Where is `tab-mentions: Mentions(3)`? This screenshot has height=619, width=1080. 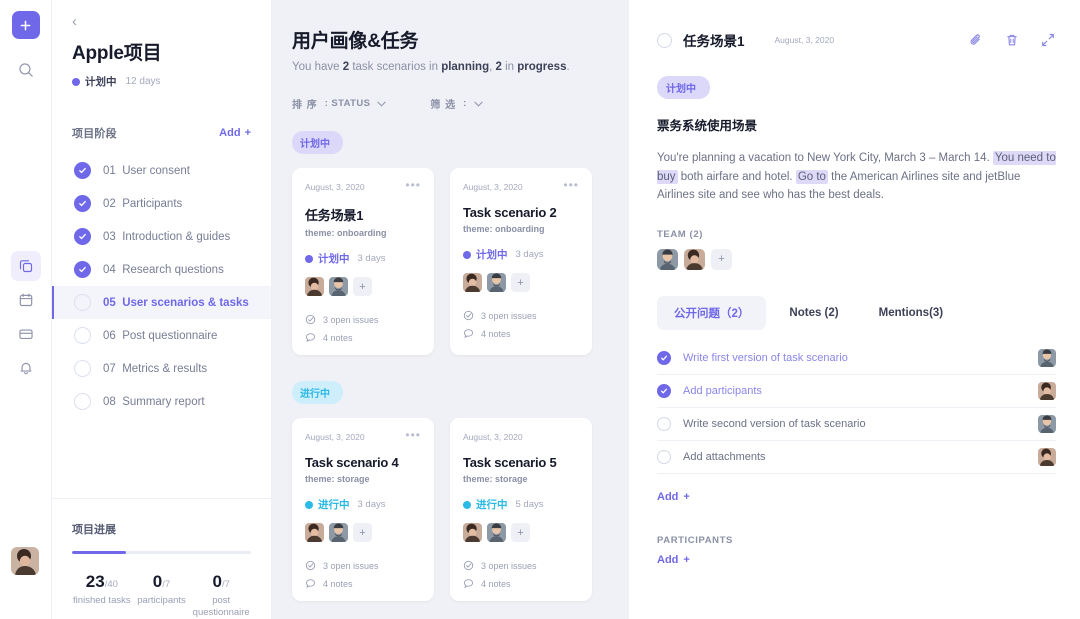 tab-mentions: Mentions(3) is located at coordinates (911, 313).